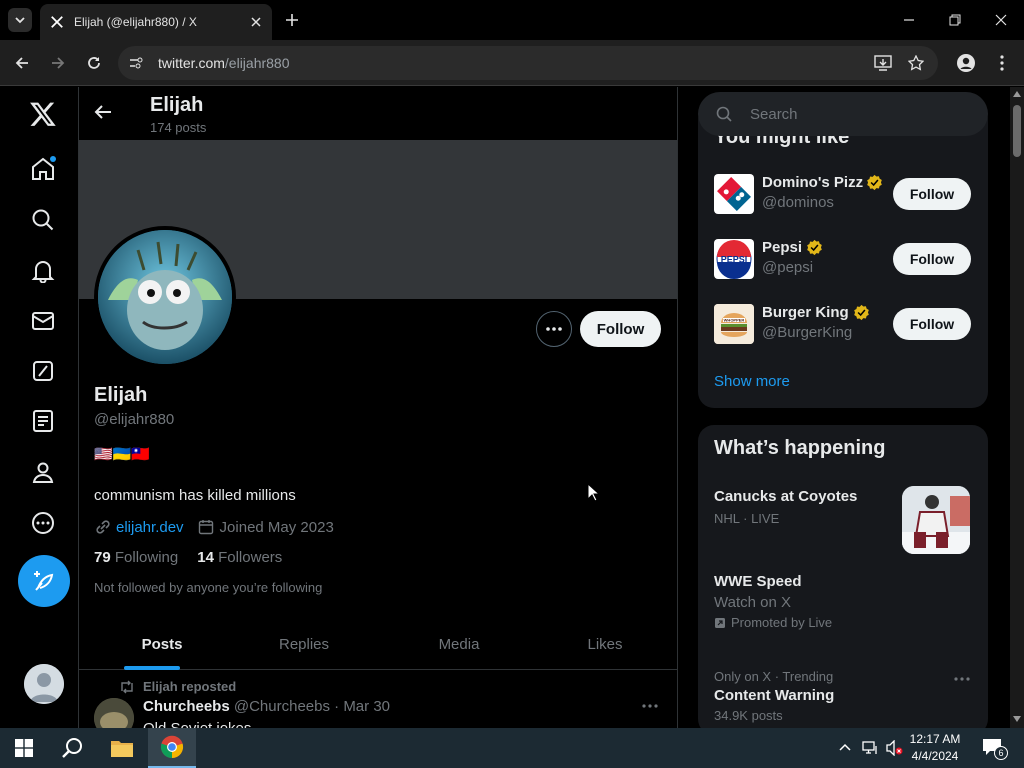 The height and width of the screenshot is (768, 1024). Describe the element at coordinates (105, 114) in the screenshot. I see `back-arrow-button` at that location.